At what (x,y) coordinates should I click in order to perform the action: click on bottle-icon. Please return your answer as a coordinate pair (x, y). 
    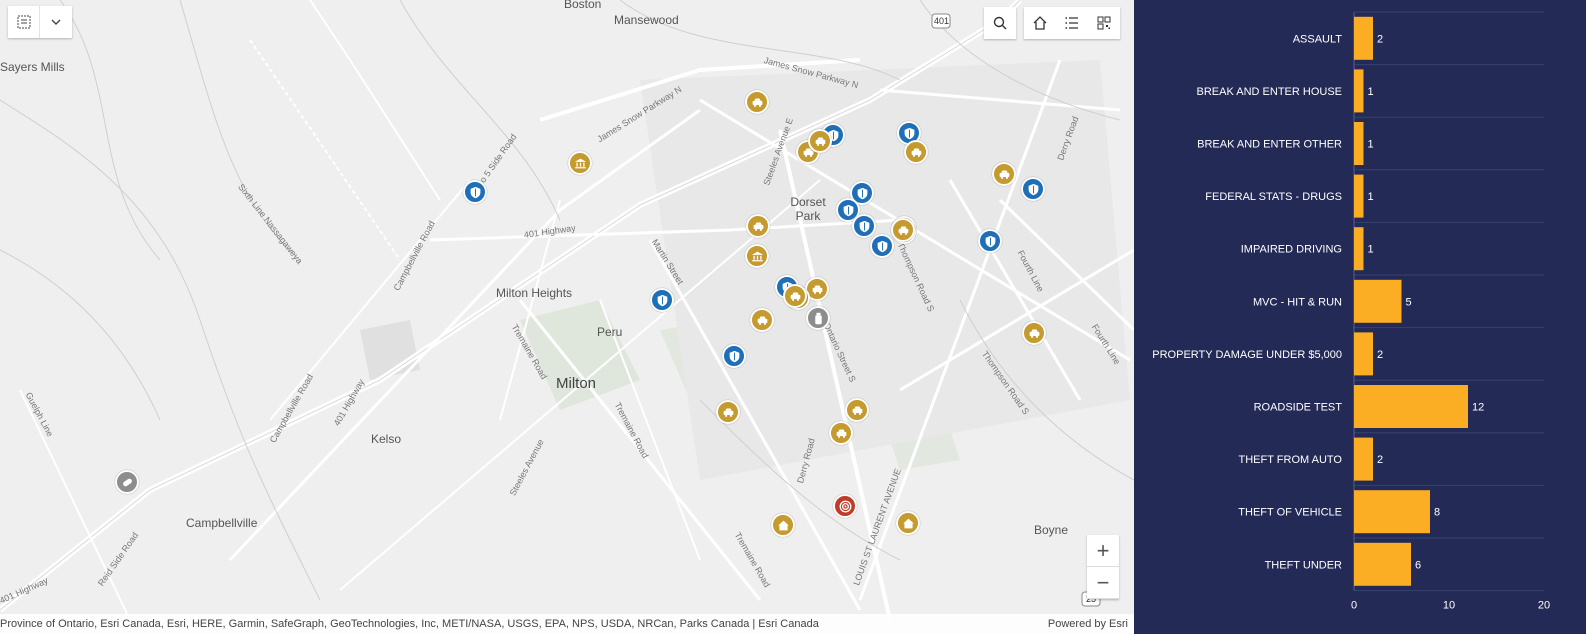
    Looking at the image, I should click on (818, 318).